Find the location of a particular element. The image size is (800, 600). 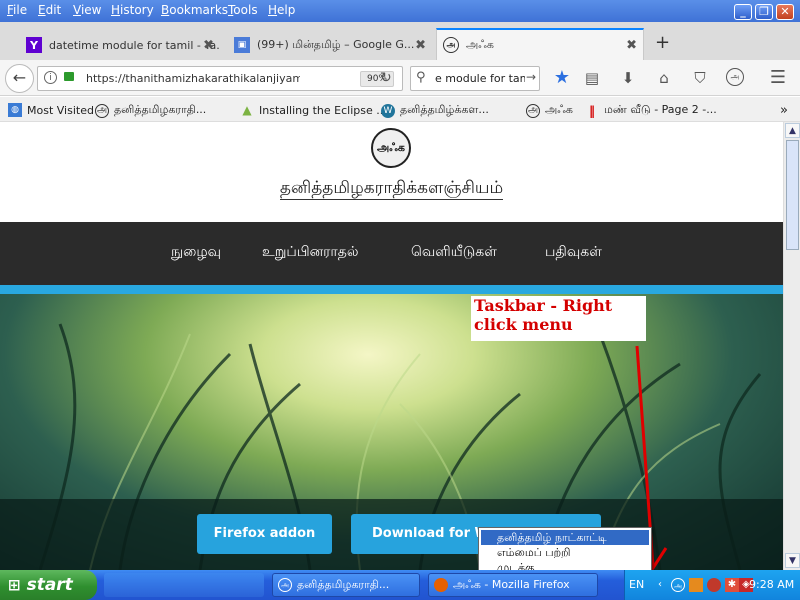

annotation-callout: Taskbar - Right click menu is located at coordinates (558, 318).